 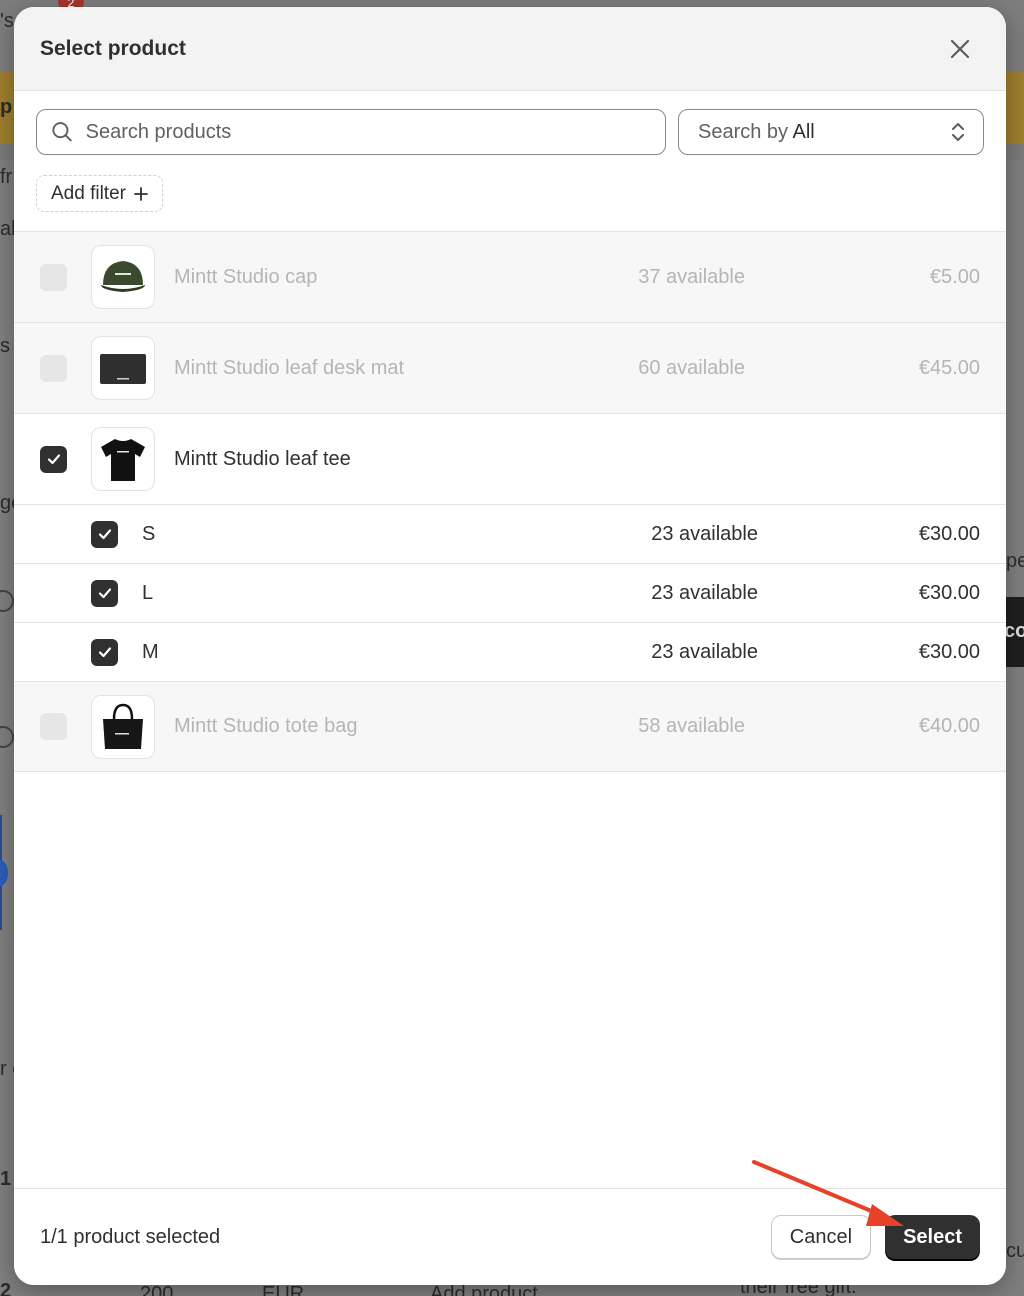 I want to click on product-availability: 37 available, so click(x=691, y=276).